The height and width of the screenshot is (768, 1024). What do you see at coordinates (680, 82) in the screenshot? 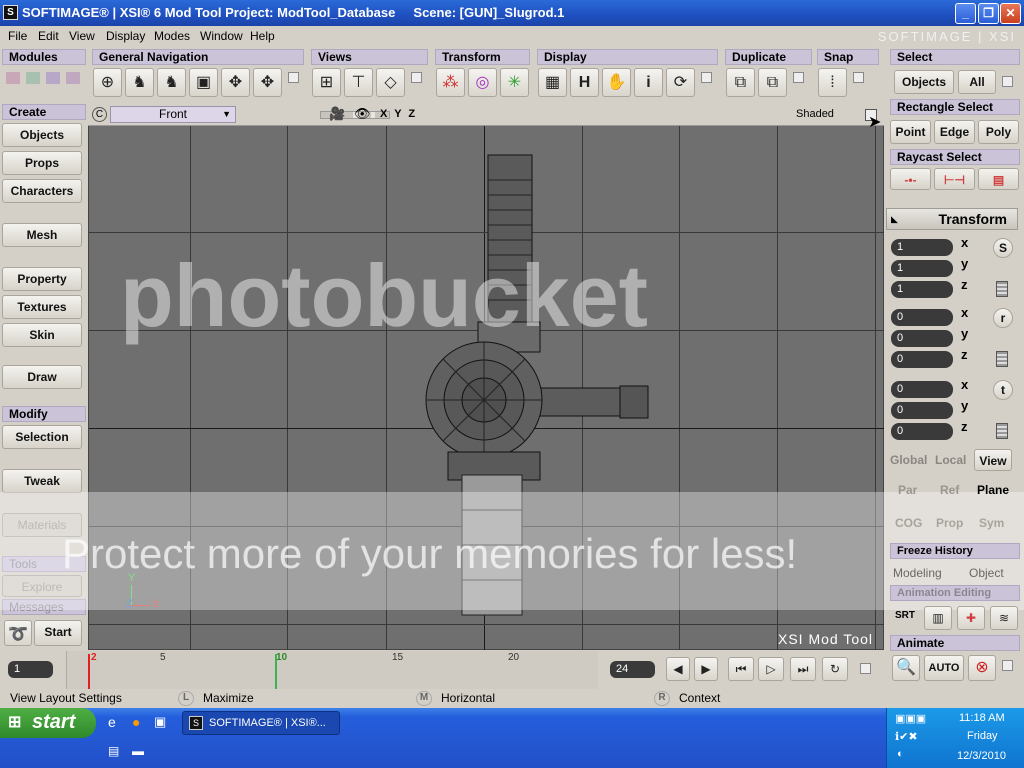
I see `refresh-icon: ⟳` at bounding box center [680, 82].